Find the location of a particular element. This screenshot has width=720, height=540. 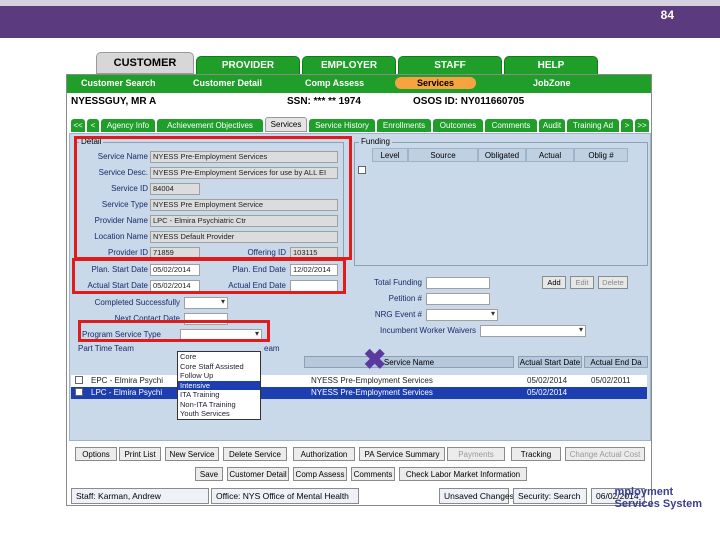

subtab-agency-info: Agency Info is located at coordinates (128, 125).